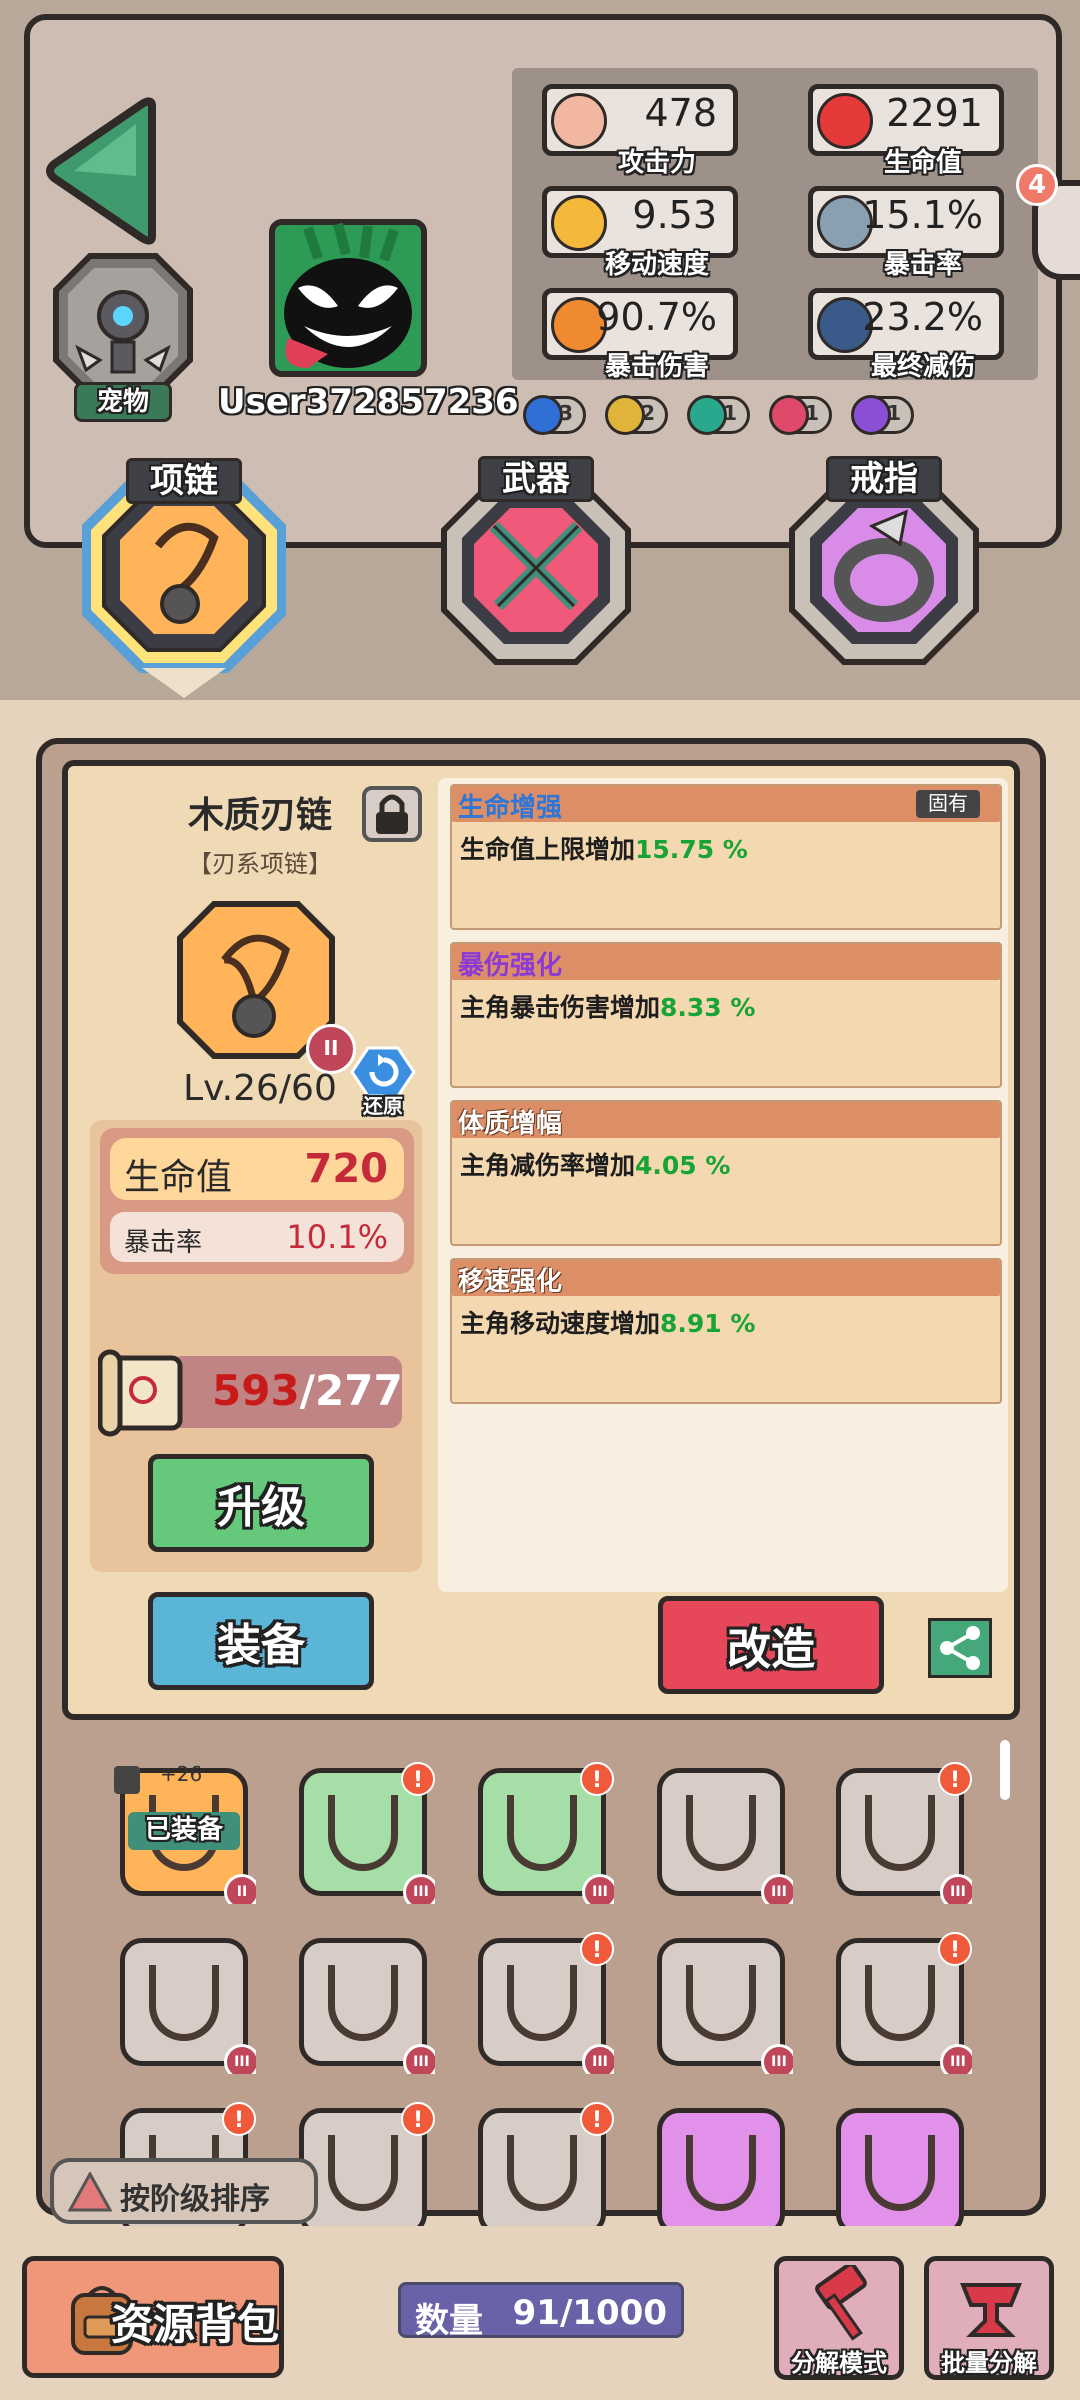 Image resolution: width=1080 pixels, height=2400 pixels. I want to click on sub-stat-row: 暴击率 10.1%, so click(257, 1237).